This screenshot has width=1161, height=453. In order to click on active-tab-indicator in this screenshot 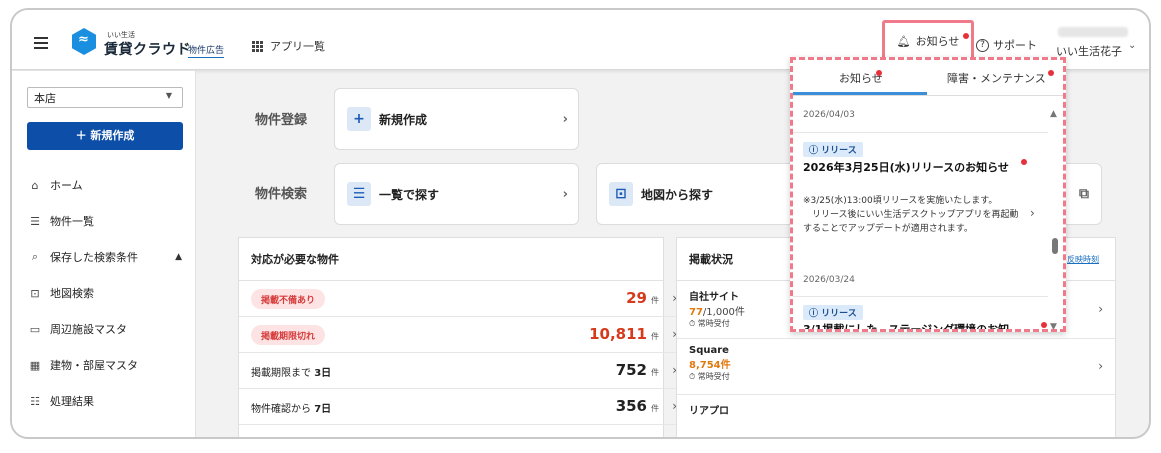, I will do `click(860, 93)`.